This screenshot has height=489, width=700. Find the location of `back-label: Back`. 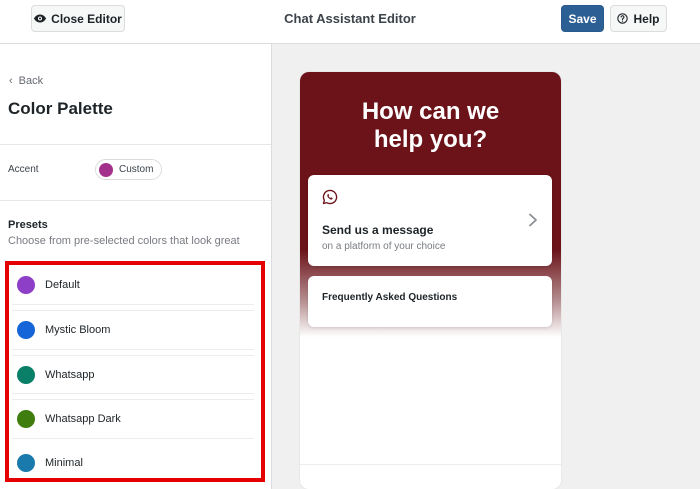

back-label: Back is located at coordinates (31, 81).